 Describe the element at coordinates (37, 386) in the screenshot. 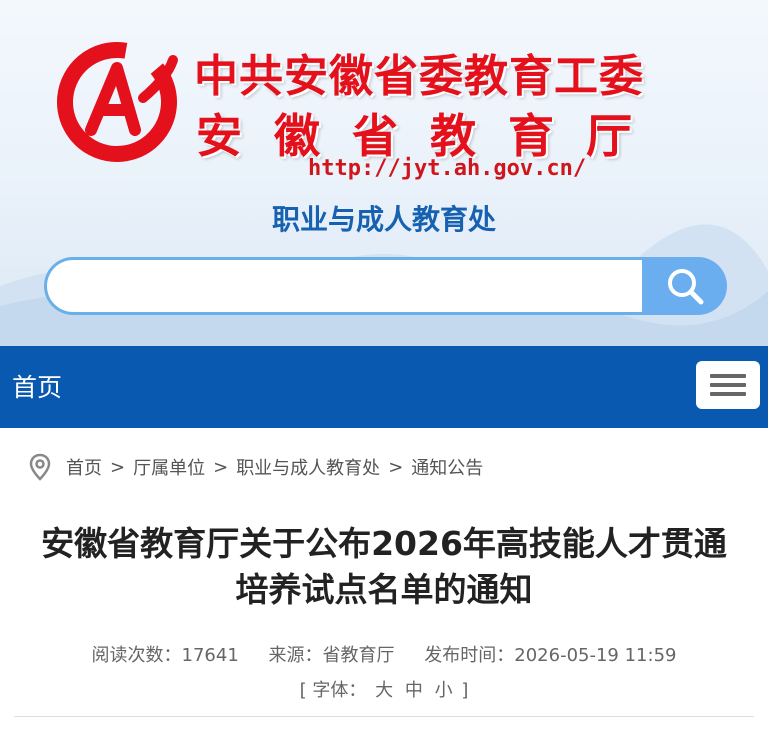

I see `nav-home-link: 首页` at that location.